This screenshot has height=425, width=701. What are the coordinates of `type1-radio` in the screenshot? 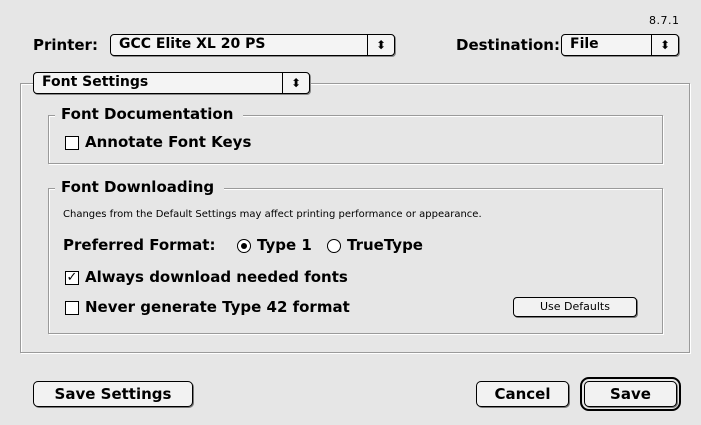 It's located at (244, 246).